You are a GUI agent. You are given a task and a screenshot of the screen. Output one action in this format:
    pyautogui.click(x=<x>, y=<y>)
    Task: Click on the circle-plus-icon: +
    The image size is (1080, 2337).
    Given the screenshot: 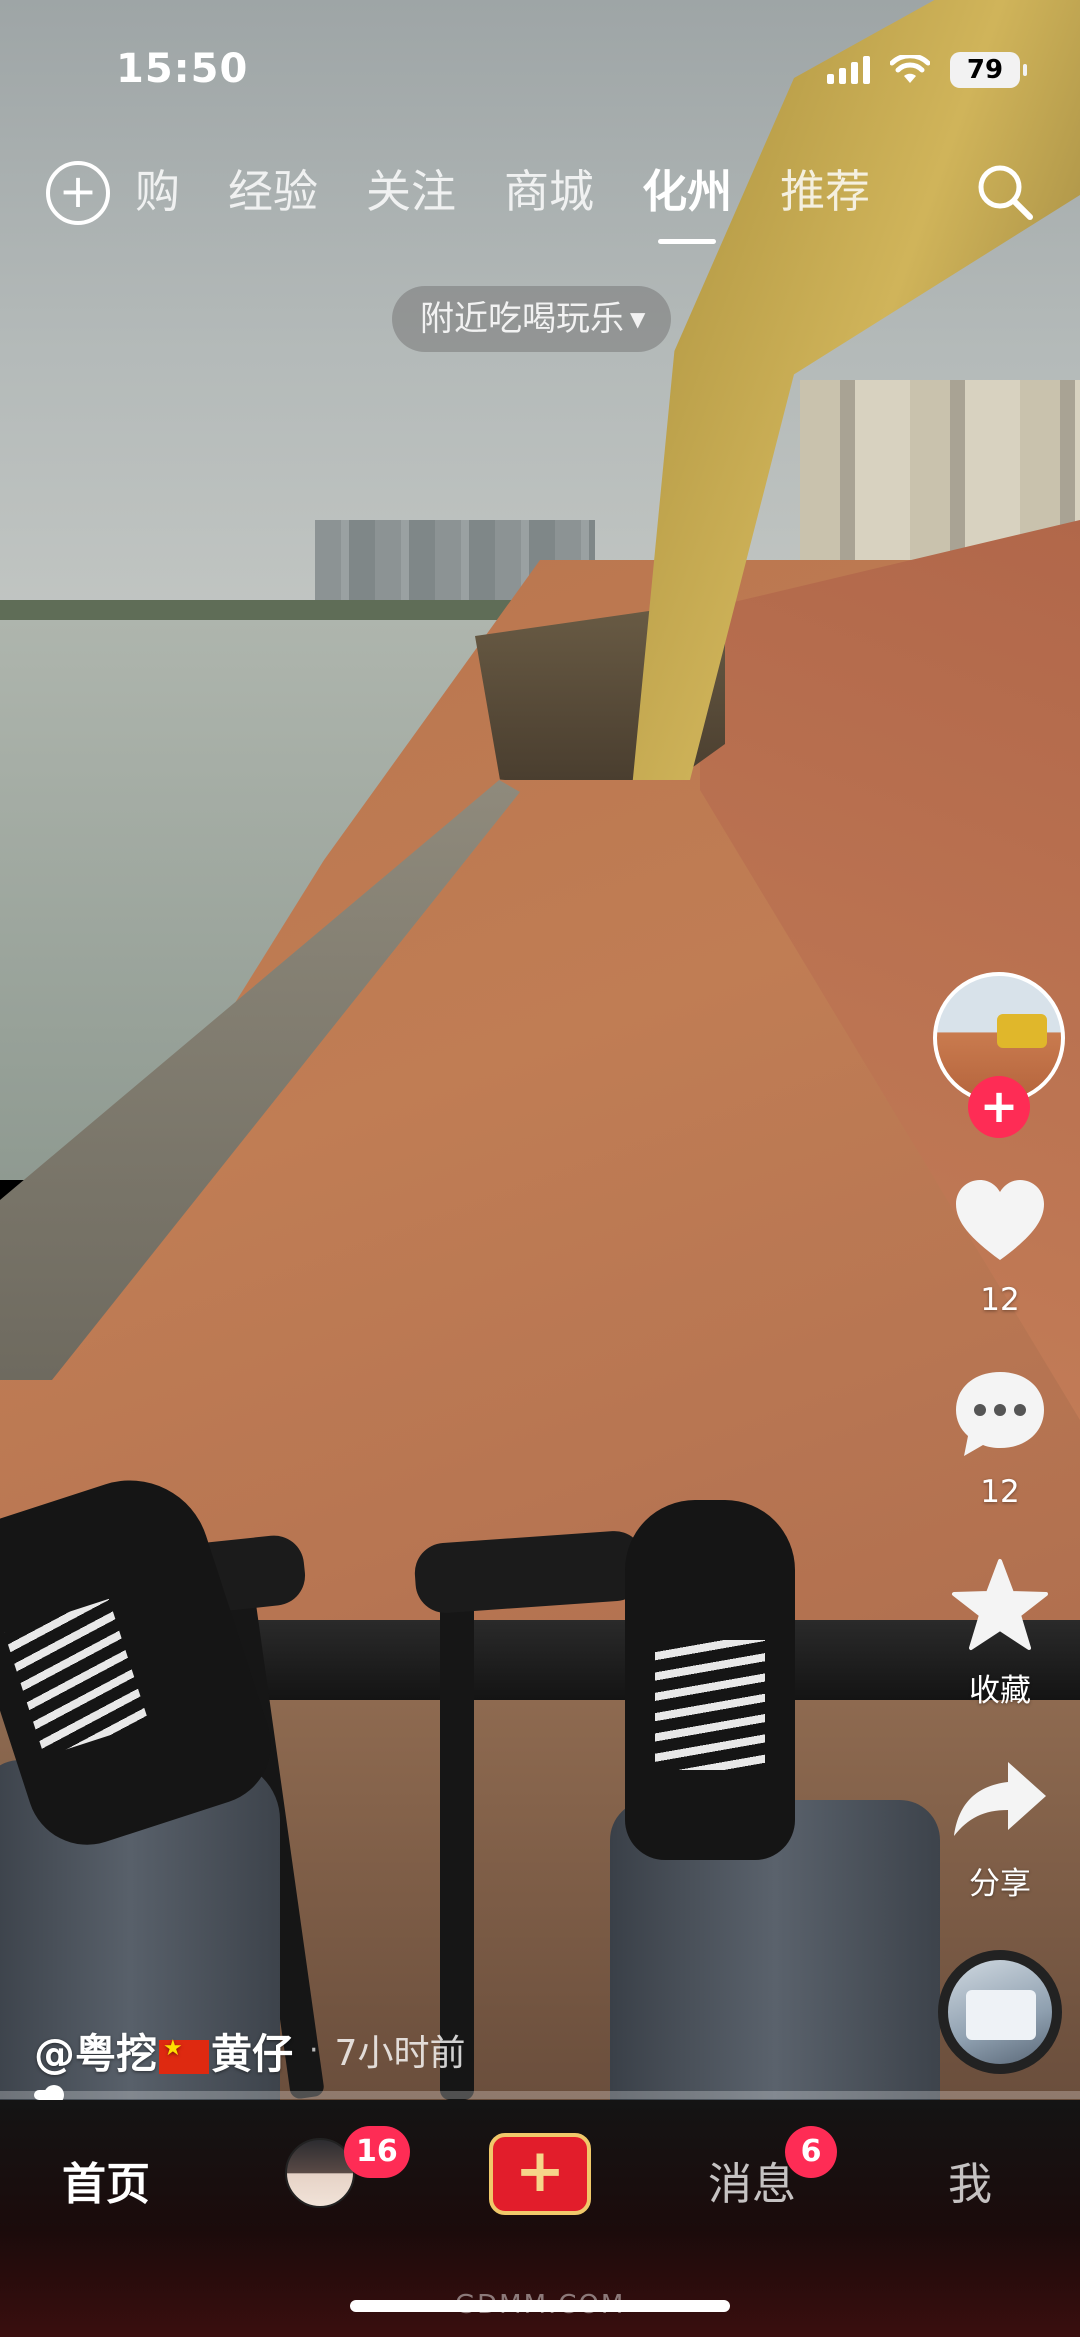 What is the action you would take?
    pyautogui.click(x=78, y=193)
    